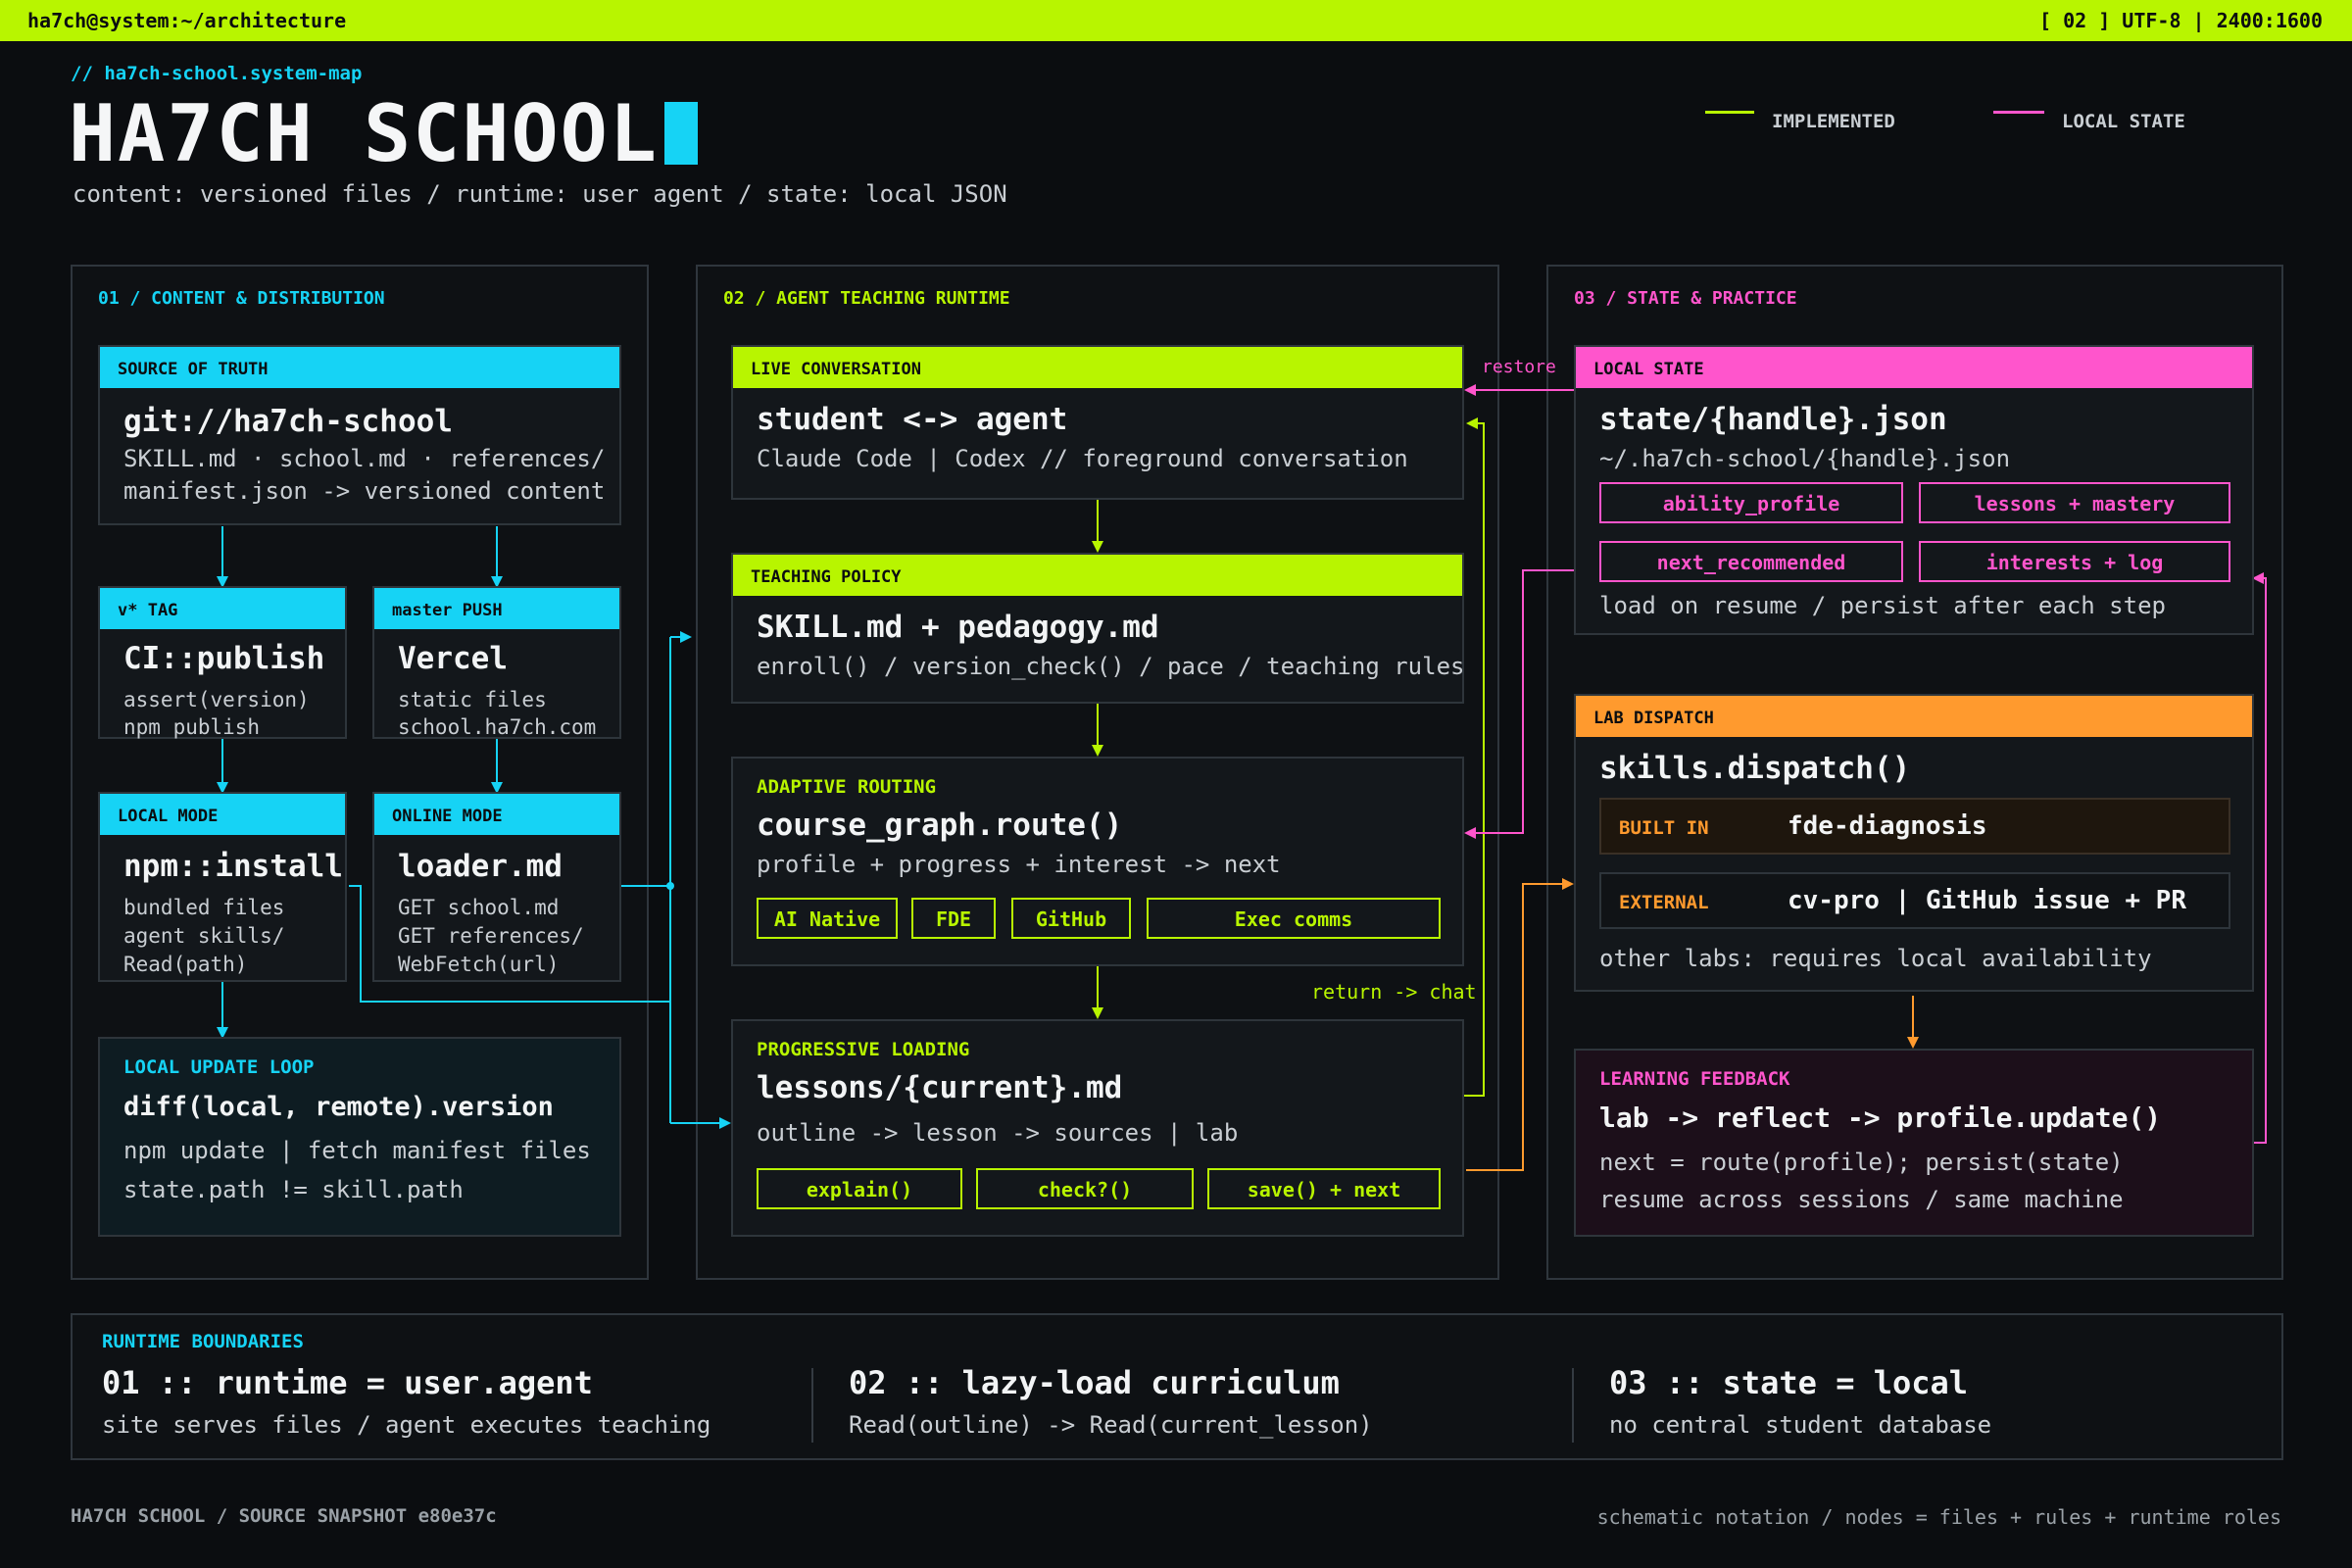 The height and width of the screenshot is (1568, 2352). I want to click on card-title: state/{handle}.json, so click(1773, 419).